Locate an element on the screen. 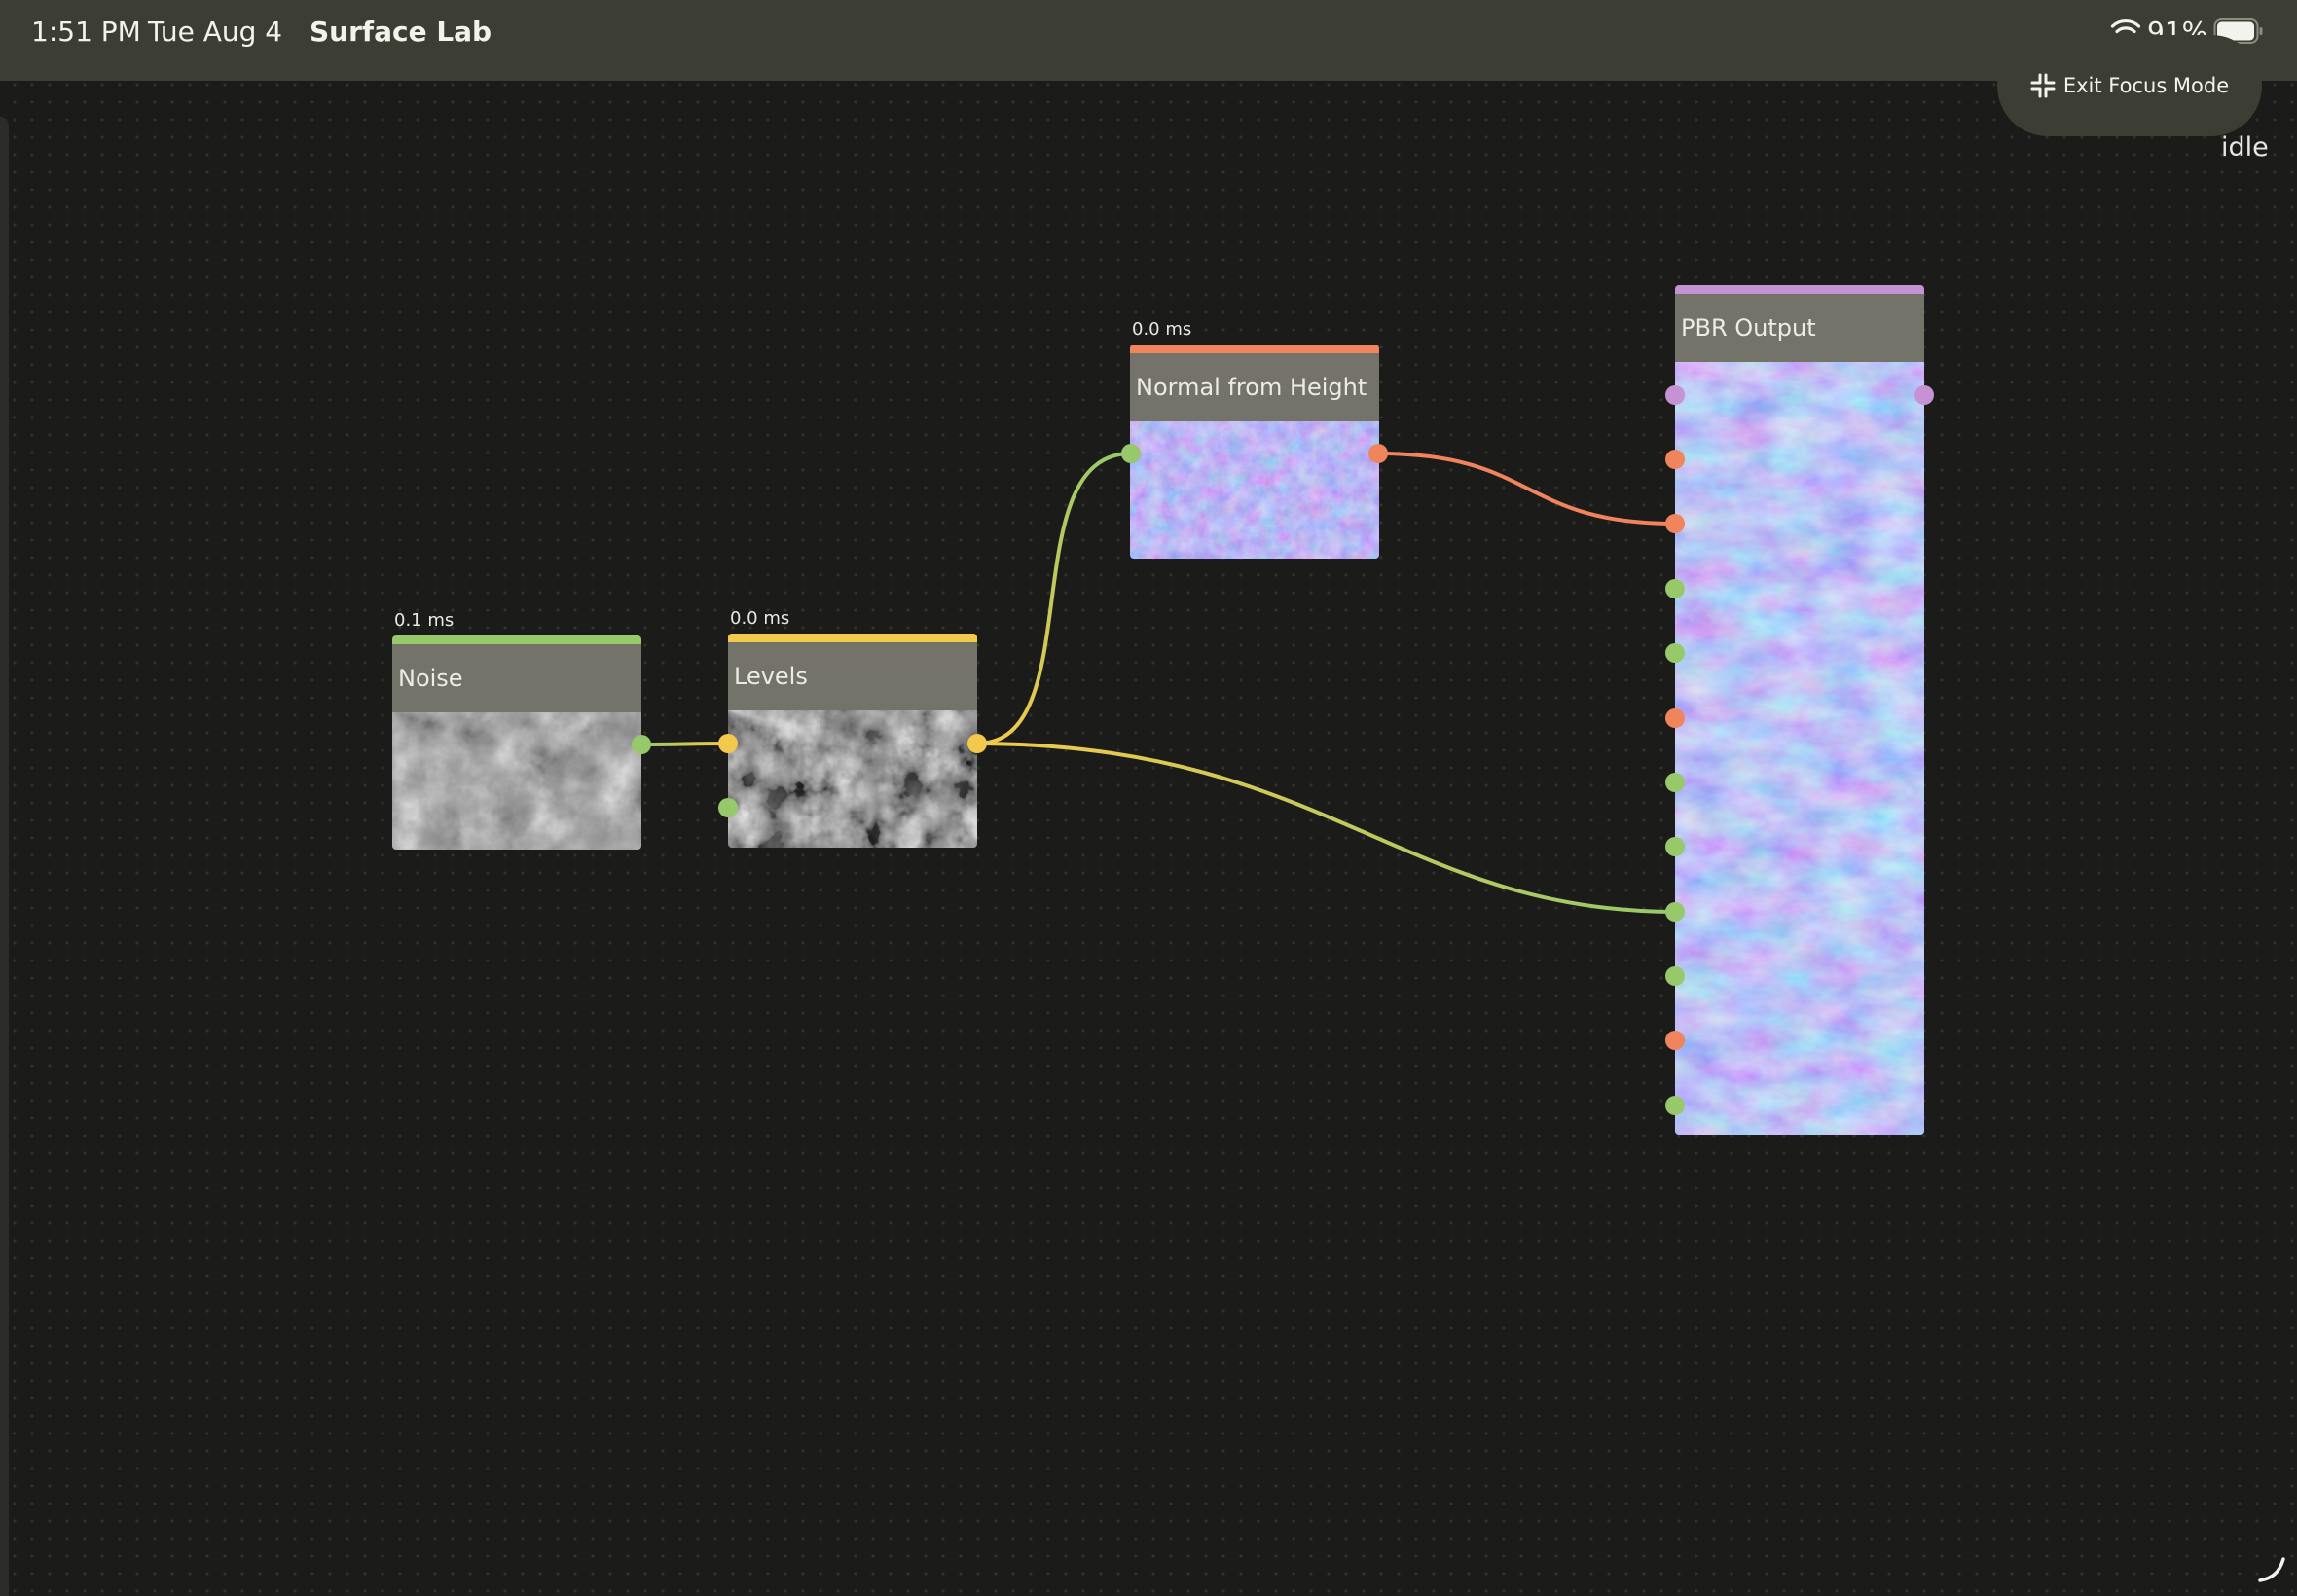 The width and height of the screenshot is (2297, 1596). levels-input-port is located at coordinates (728, 743).